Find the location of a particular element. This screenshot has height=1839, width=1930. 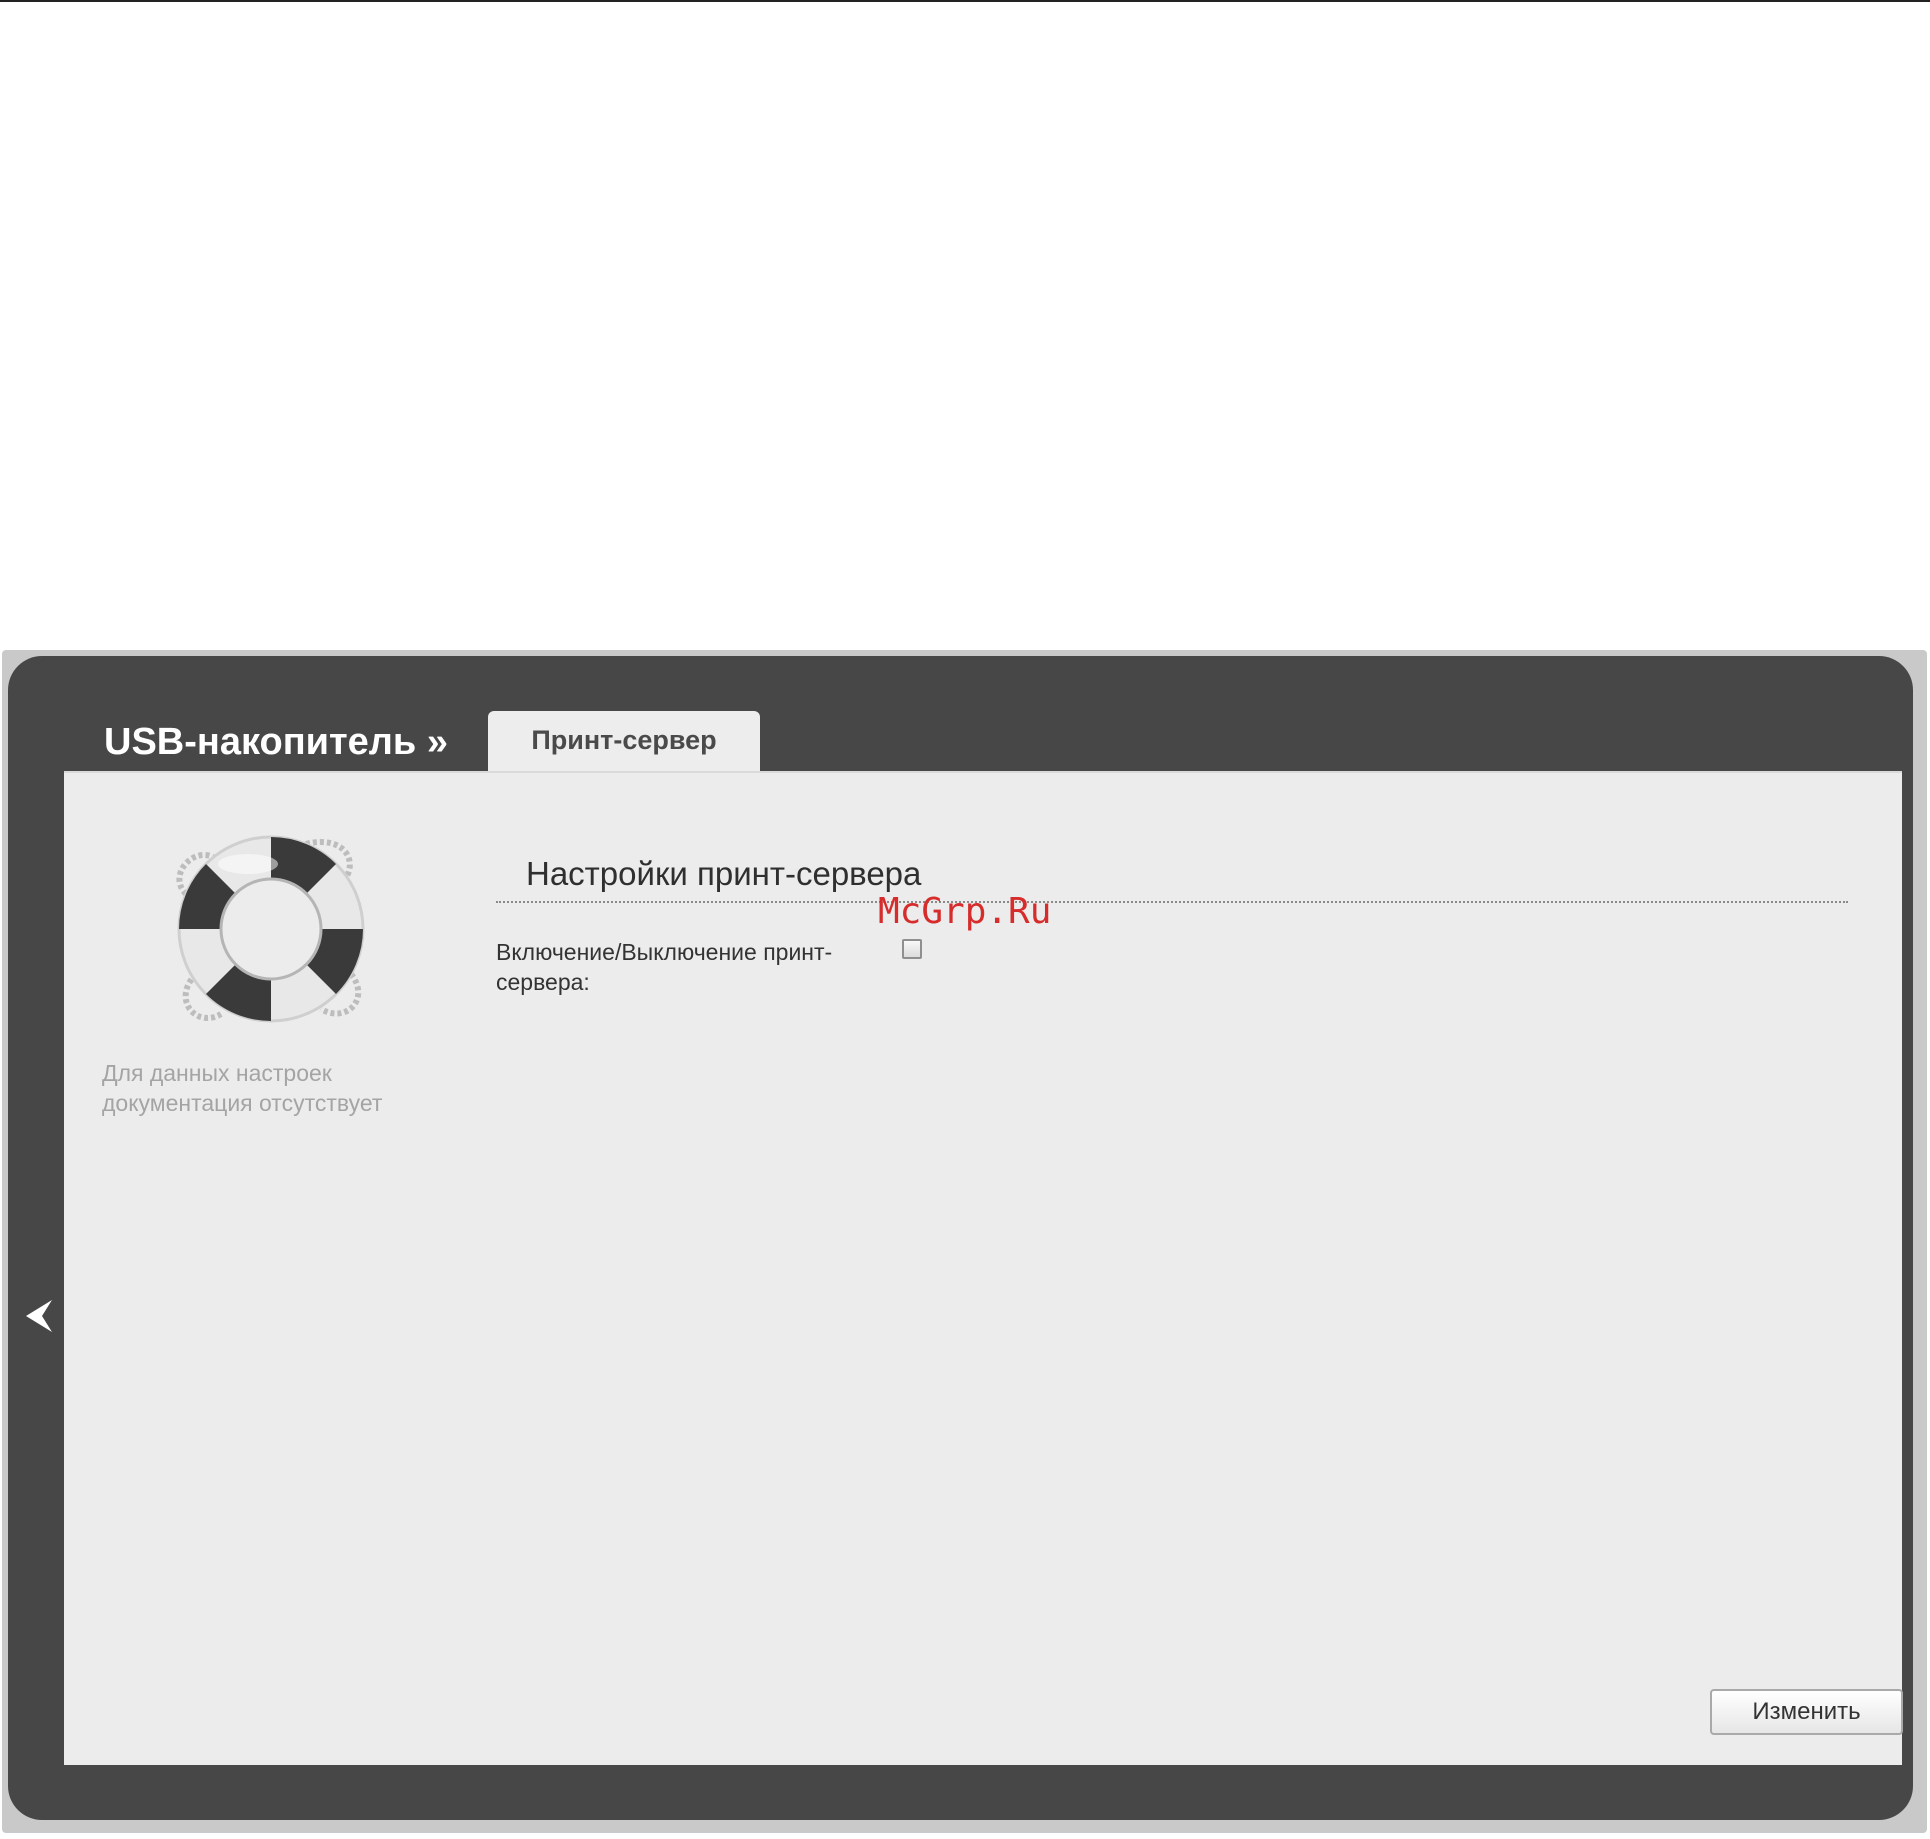

settings-heading: Настройки принт-сервера is located at coordinates (724, 873).